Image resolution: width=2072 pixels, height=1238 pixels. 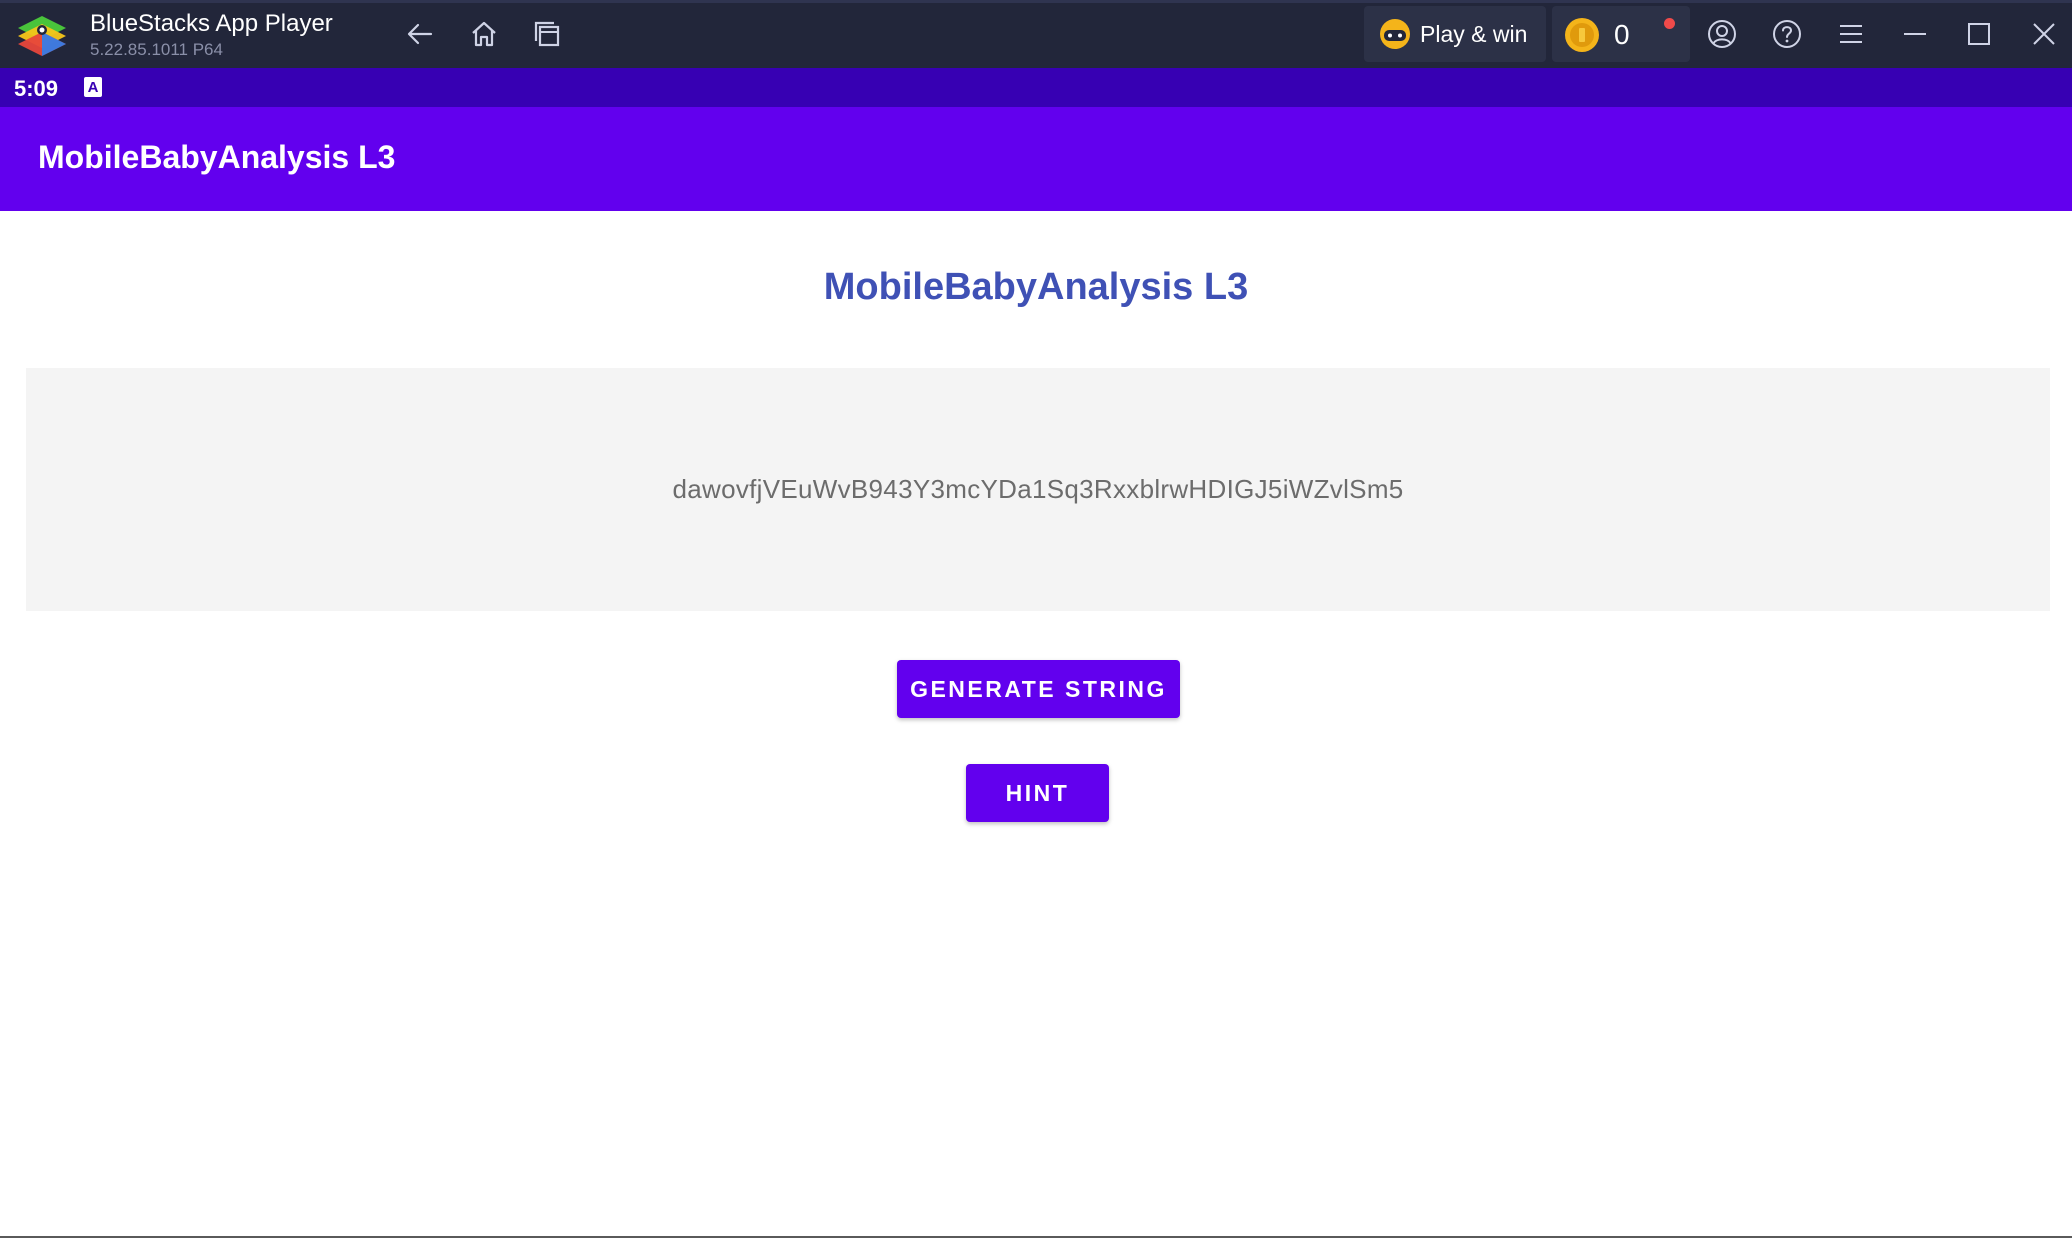 I want to click on home-icon, so click(x=484, y=34).